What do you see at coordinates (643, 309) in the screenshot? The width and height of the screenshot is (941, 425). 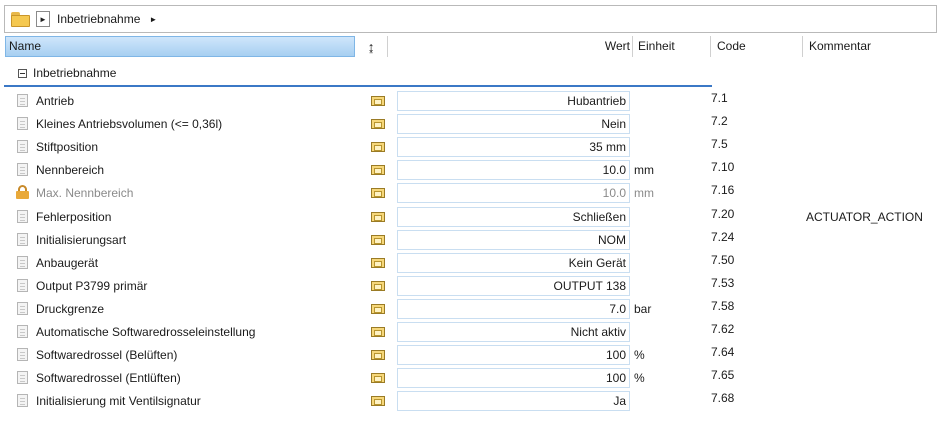 I see `row-unit: bar` at bounding box center [643, 309].